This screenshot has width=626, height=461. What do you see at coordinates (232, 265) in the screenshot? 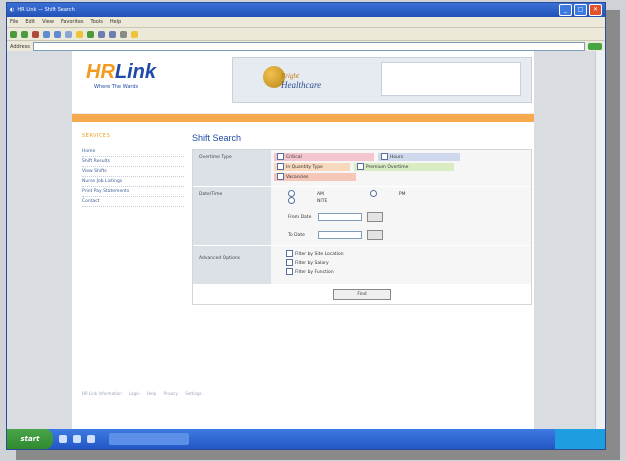
I see `advanced-options-label: Advanced Options` at bounding box center [232, 265].